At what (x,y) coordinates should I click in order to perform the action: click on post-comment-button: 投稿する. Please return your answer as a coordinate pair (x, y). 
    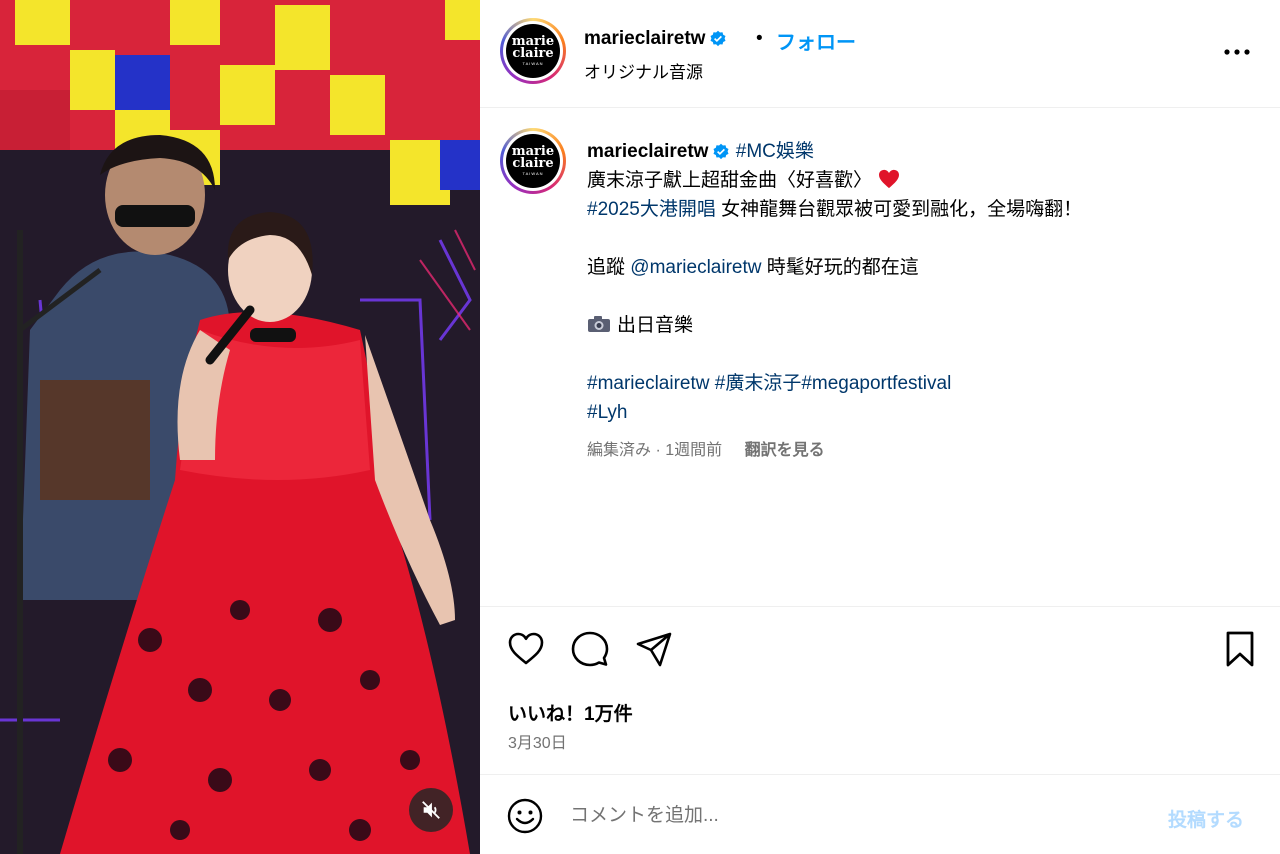
    Looking at the image, I should click on (1206, 818).